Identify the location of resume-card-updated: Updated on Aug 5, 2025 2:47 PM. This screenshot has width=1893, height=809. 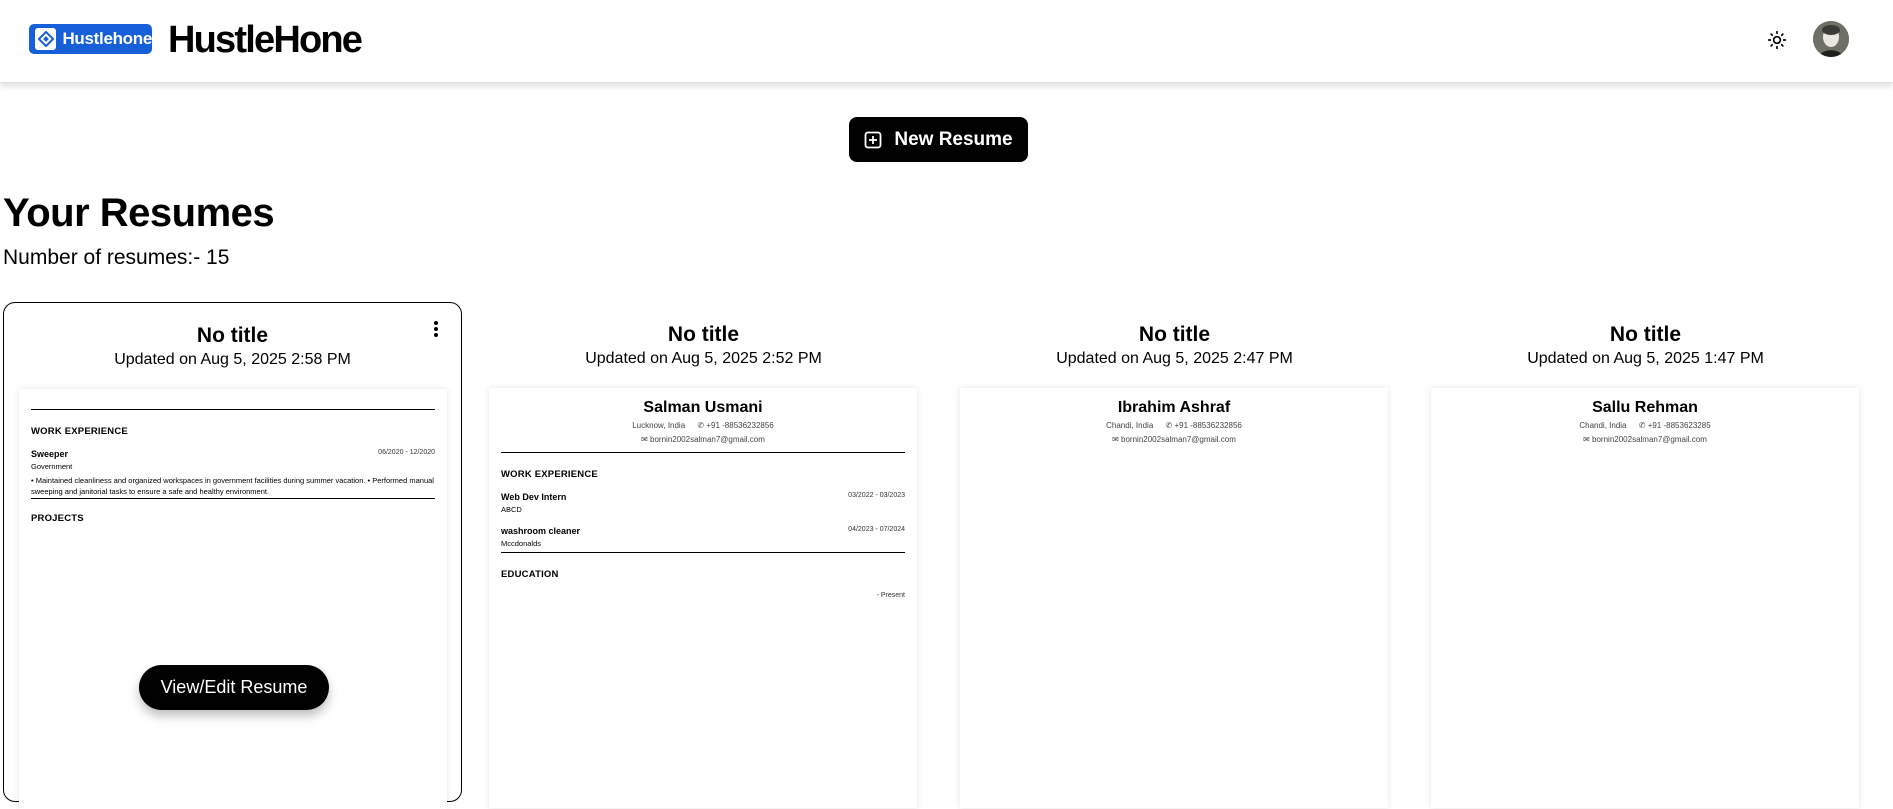
(1174, 358).